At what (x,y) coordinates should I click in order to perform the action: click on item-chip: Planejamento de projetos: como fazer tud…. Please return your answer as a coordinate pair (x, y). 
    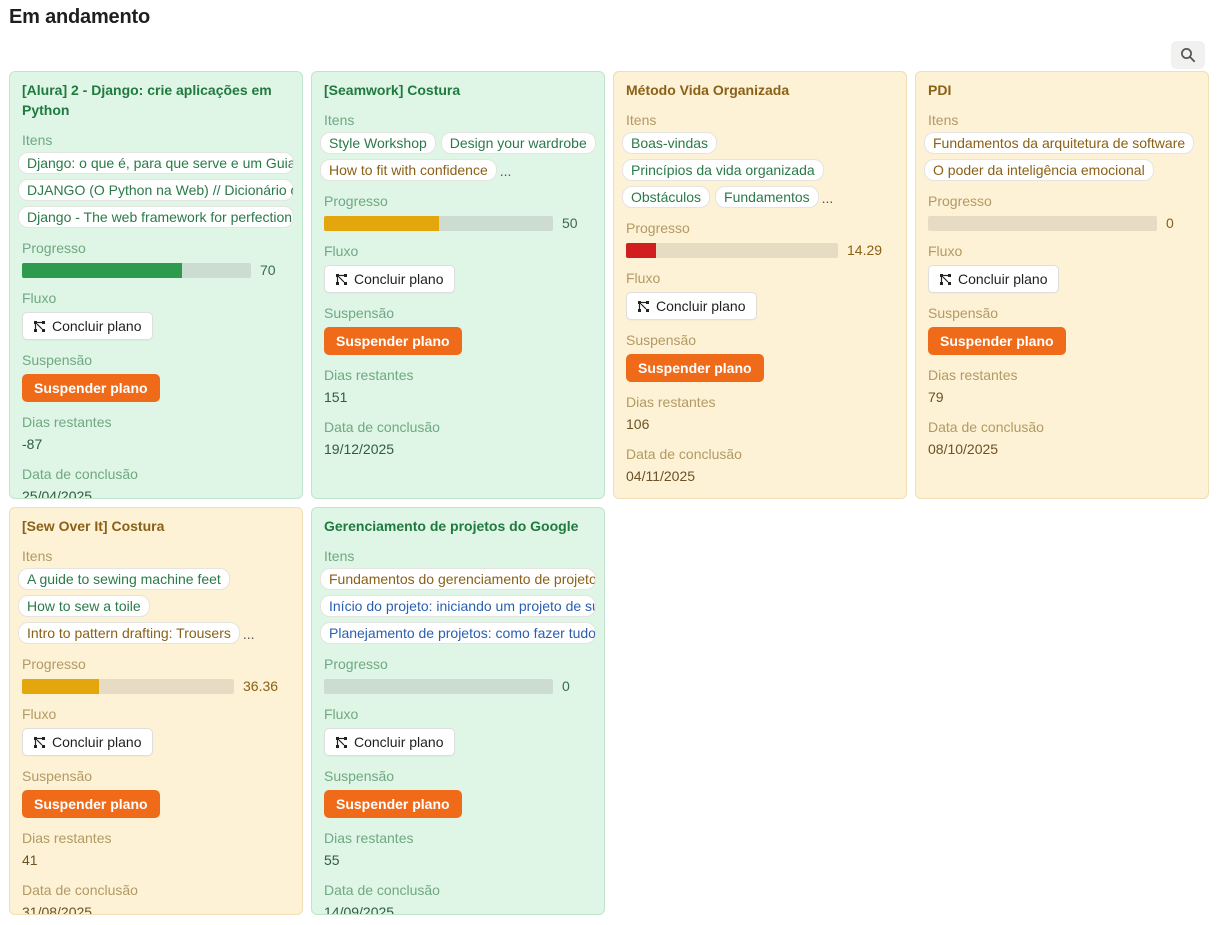
    Looking at the image, I should click on (458, 633).